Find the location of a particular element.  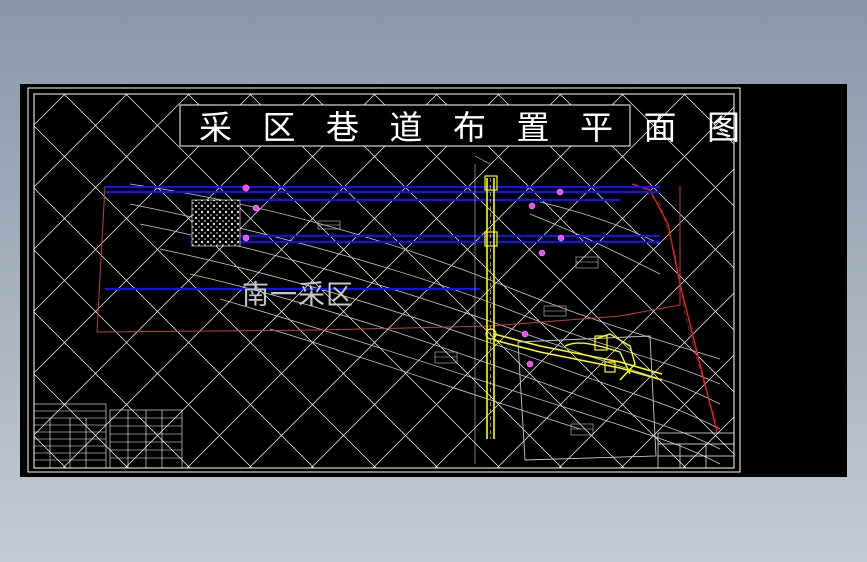

goaf-block is located at coordinates (216, 223).